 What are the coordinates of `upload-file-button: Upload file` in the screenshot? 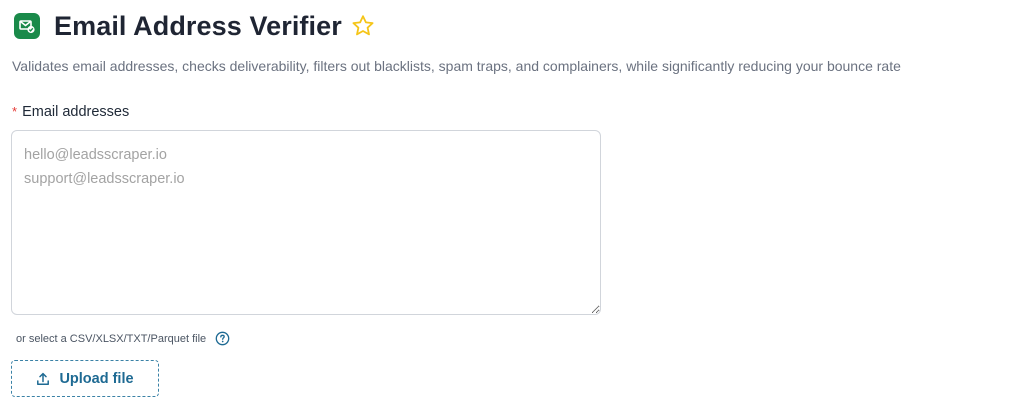 It's located at (85, 378).